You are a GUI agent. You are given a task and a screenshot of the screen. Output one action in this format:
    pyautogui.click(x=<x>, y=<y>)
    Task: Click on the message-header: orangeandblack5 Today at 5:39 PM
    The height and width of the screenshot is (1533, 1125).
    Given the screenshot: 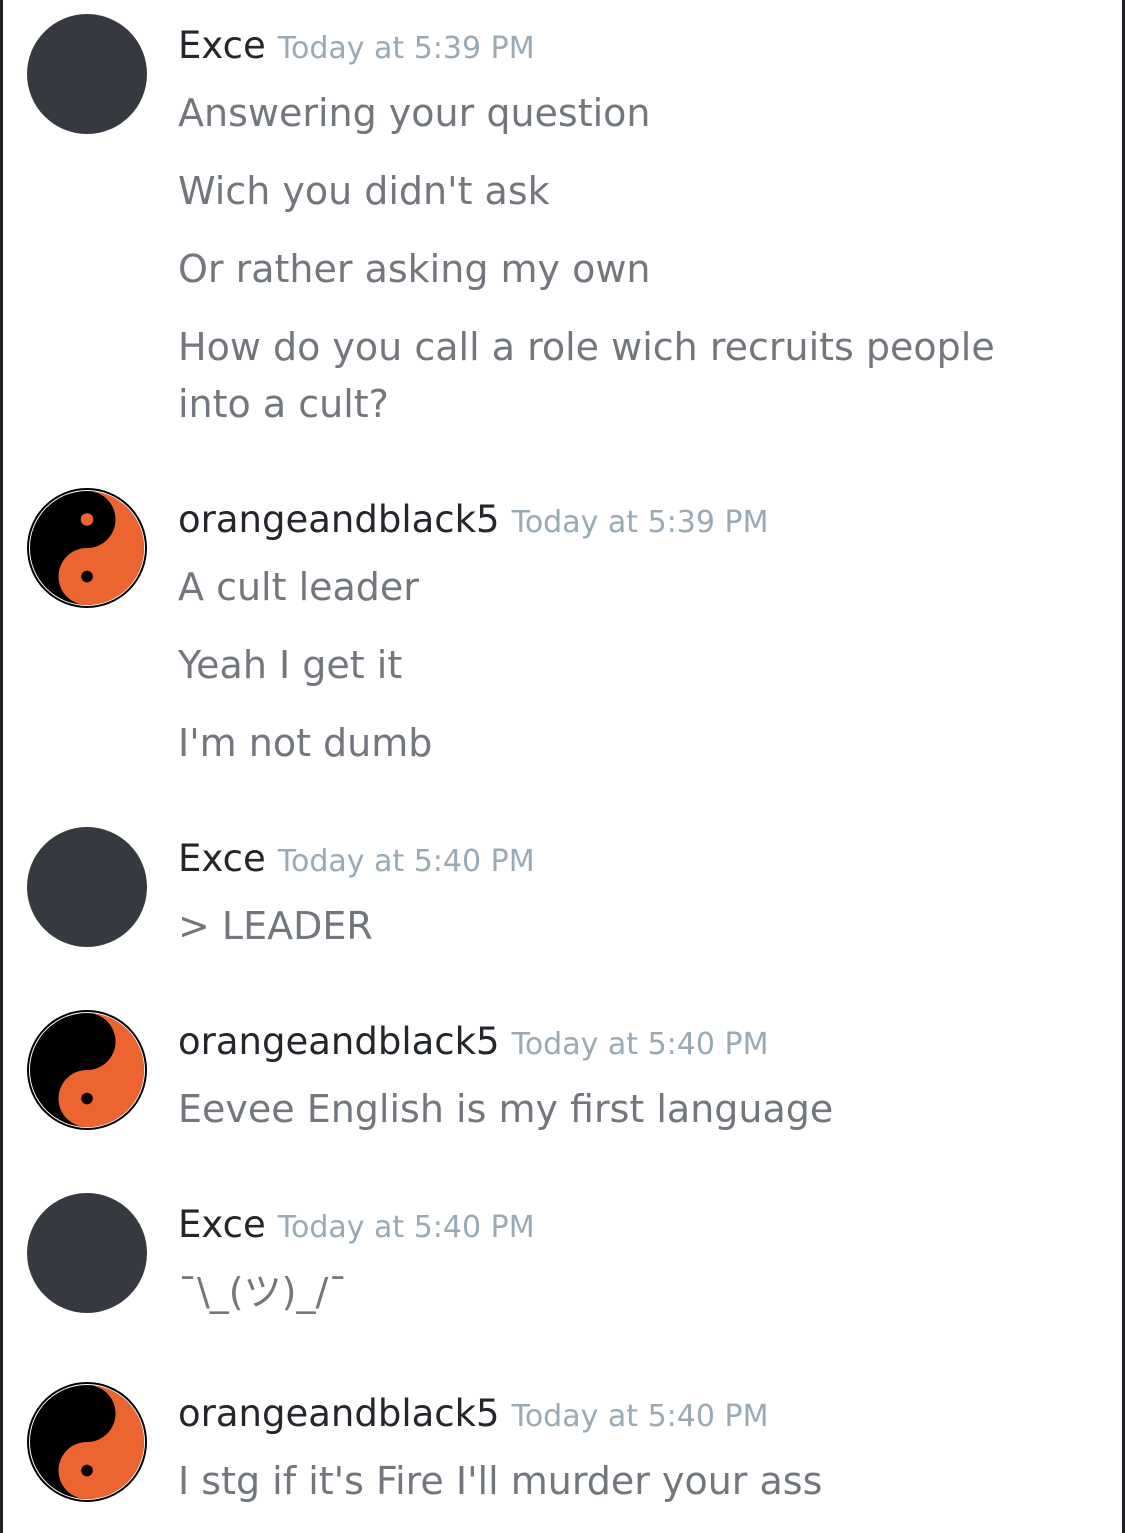 What is the action you would take?
    pyautogui.click(x=473, y=523)
    